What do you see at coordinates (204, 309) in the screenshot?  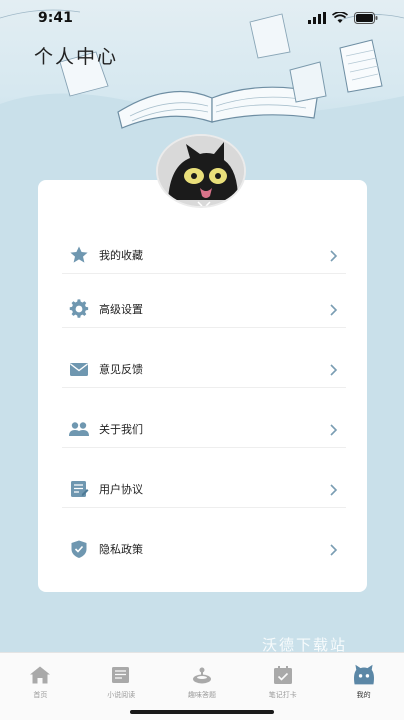 I see `menu-item-advanced-settings: 高级设置` at bounding box center [204, 309].